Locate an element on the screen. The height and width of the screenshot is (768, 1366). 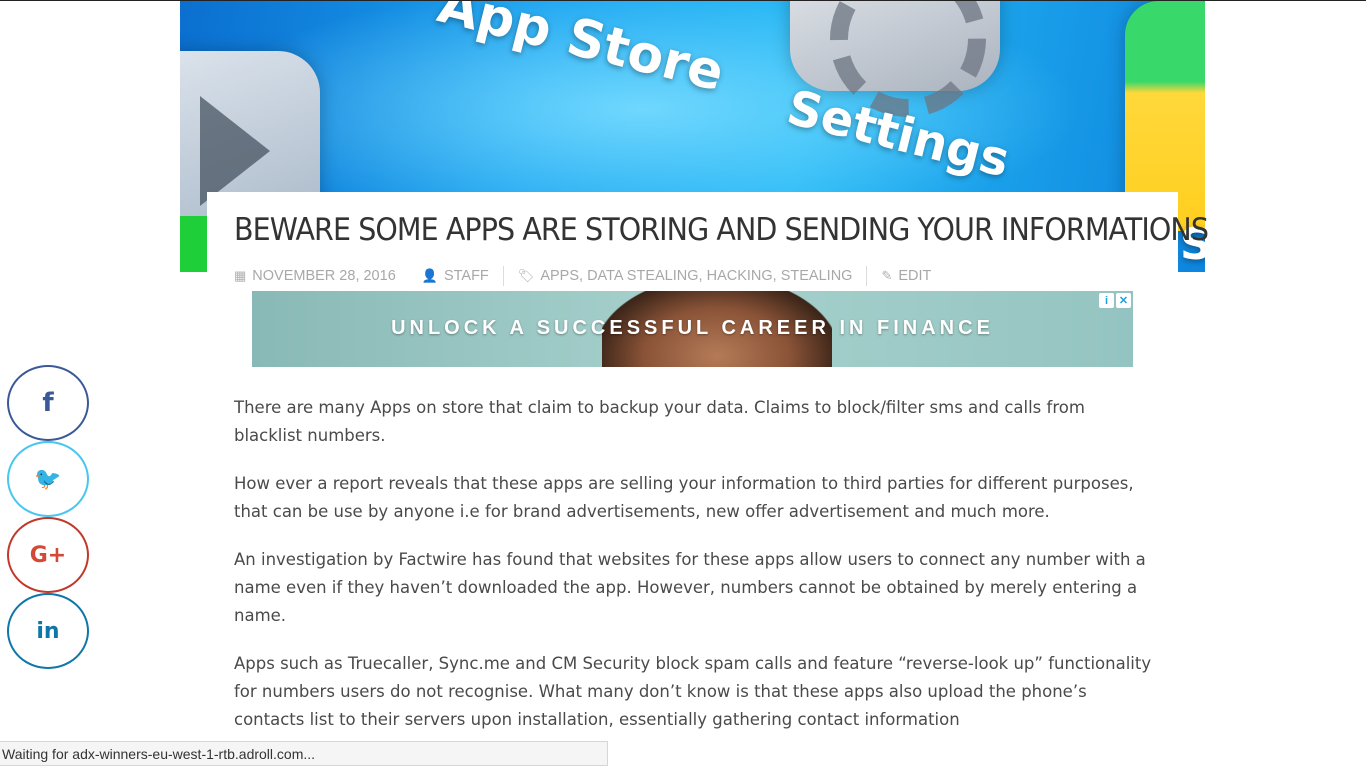
facebook-share-button: f is located at coordinates (48, 403).